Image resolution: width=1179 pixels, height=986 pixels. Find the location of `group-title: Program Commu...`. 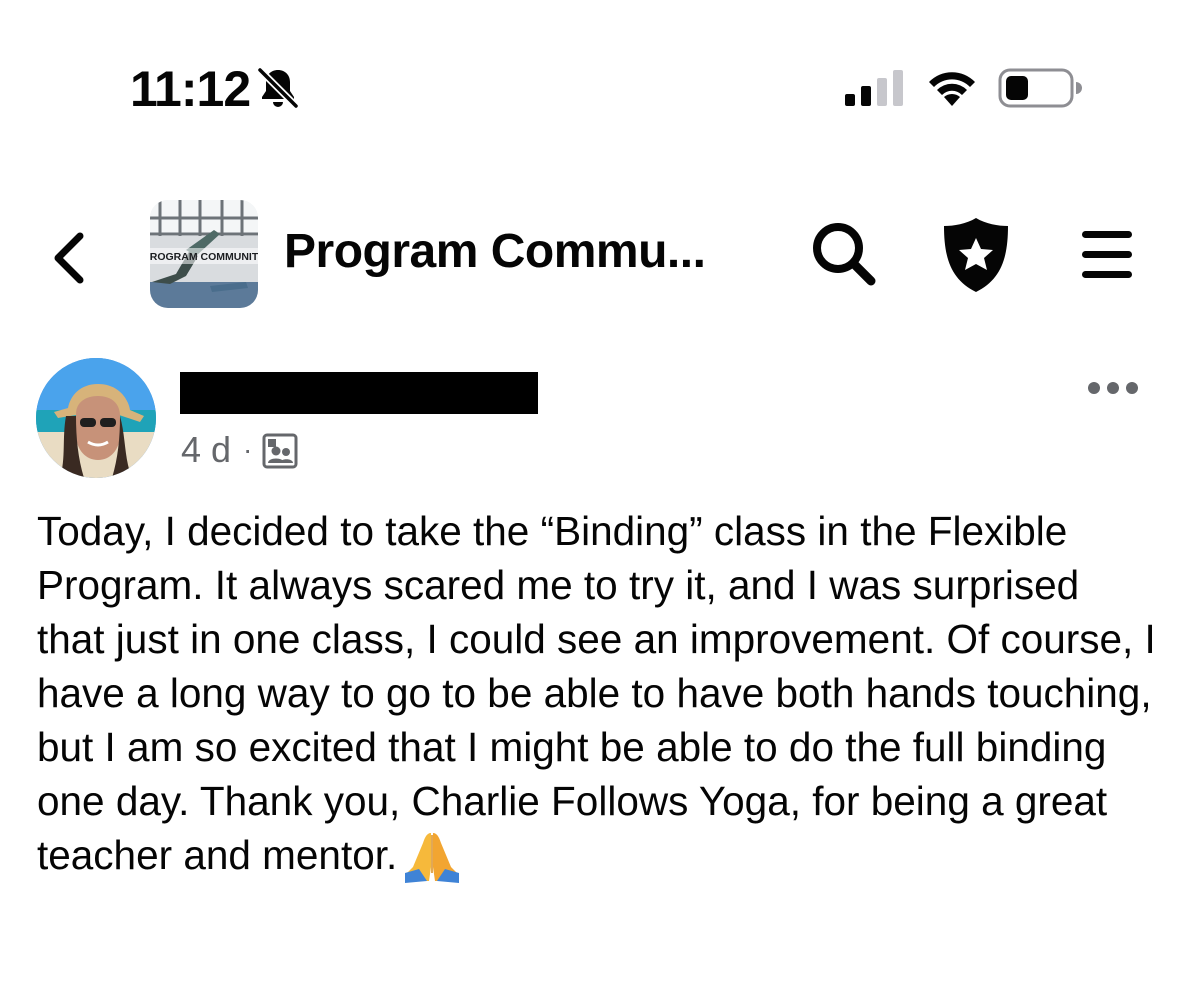

group-title: Program Commu... is located at coordinates (514, 252).